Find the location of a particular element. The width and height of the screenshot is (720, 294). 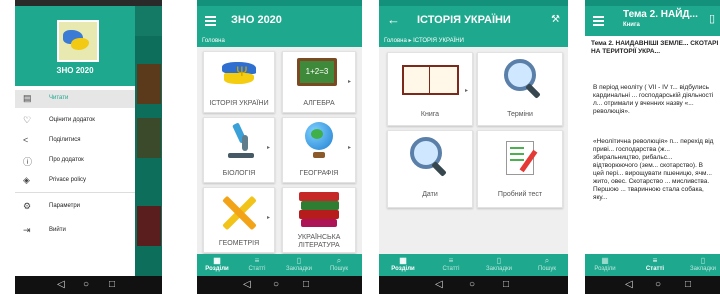

tile-dates: Дати is located at coordinates (430, 169).